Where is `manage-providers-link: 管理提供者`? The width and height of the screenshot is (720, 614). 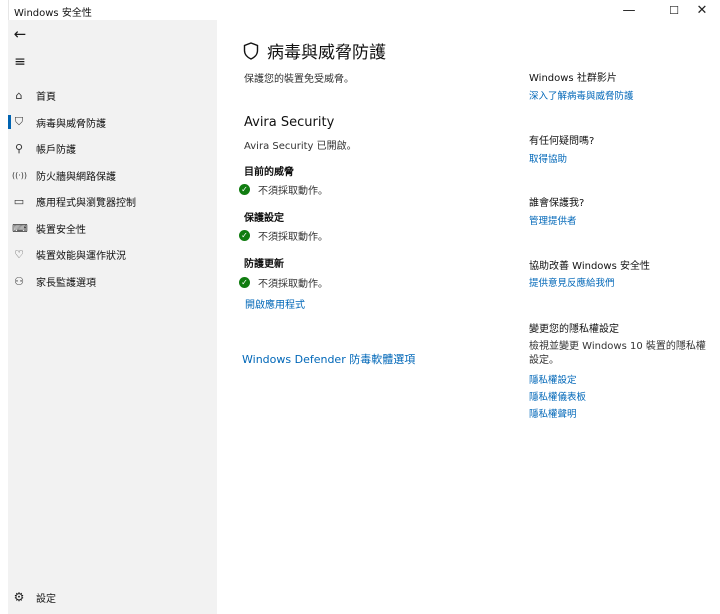
manage-providers-link: 管理提供者 is located at coordinates (553, 220).